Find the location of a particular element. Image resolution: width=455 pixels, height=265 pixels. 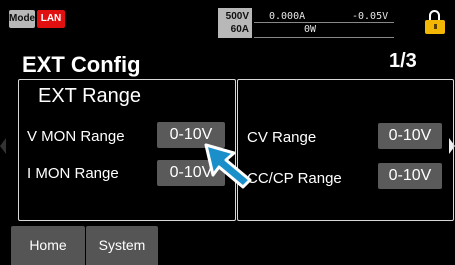

tab-system: System is located at coordinates (122, 245).